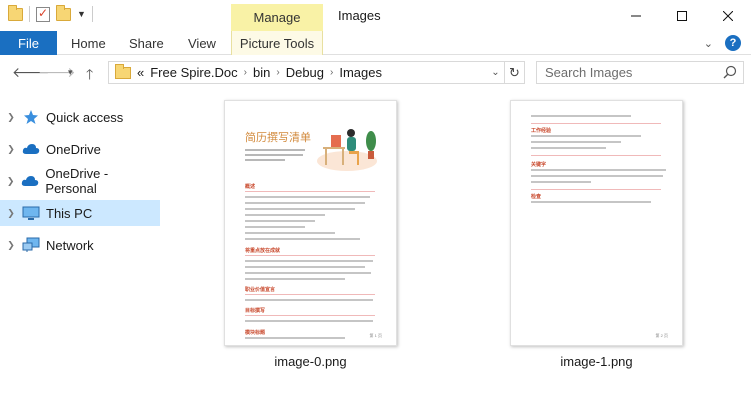 The width and height of the screenshot is (751, 401). Describe the element at coordinates (347, 150) in the screenshot. I see `illustration` at that location.